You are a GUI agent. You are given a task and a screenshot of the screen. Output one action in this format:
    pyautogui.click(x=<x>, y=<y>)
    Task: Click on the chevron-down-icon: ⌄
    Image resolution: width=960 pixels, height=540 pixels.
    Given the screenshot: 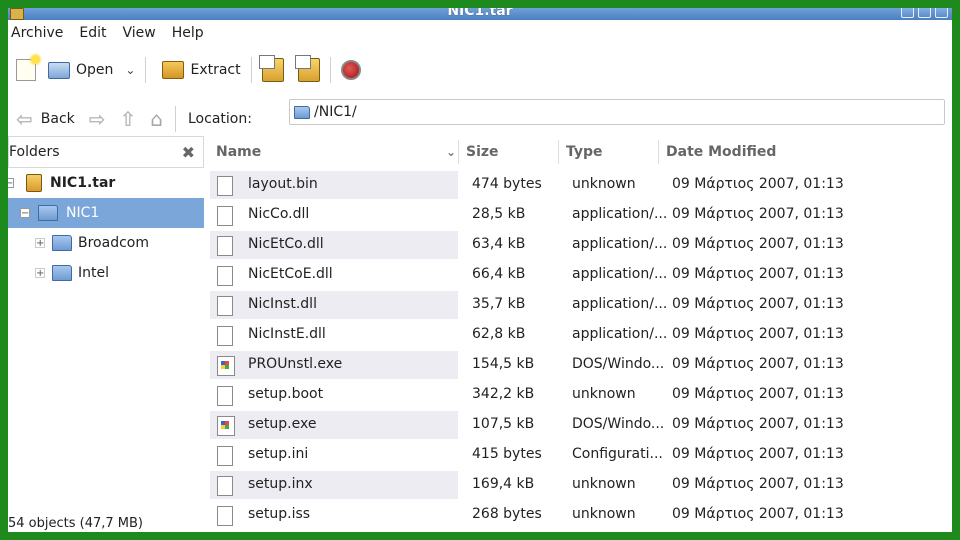 What is the action you would take?
    pyautogui.click(x=130, y=70)
    